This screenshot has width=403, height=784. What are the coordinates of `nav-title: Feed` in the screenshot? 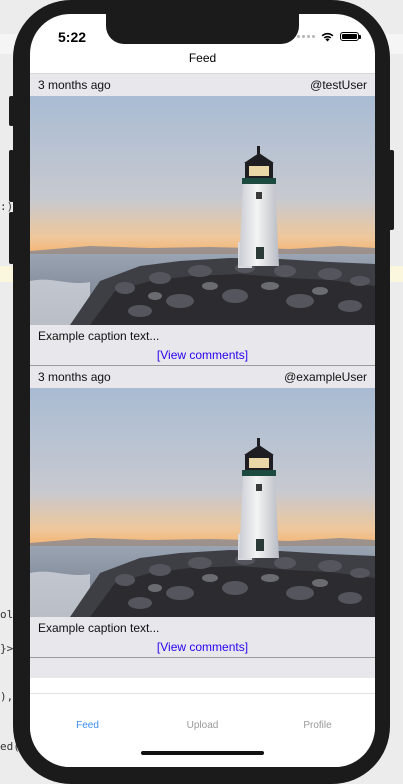 It's located at (202, 58).